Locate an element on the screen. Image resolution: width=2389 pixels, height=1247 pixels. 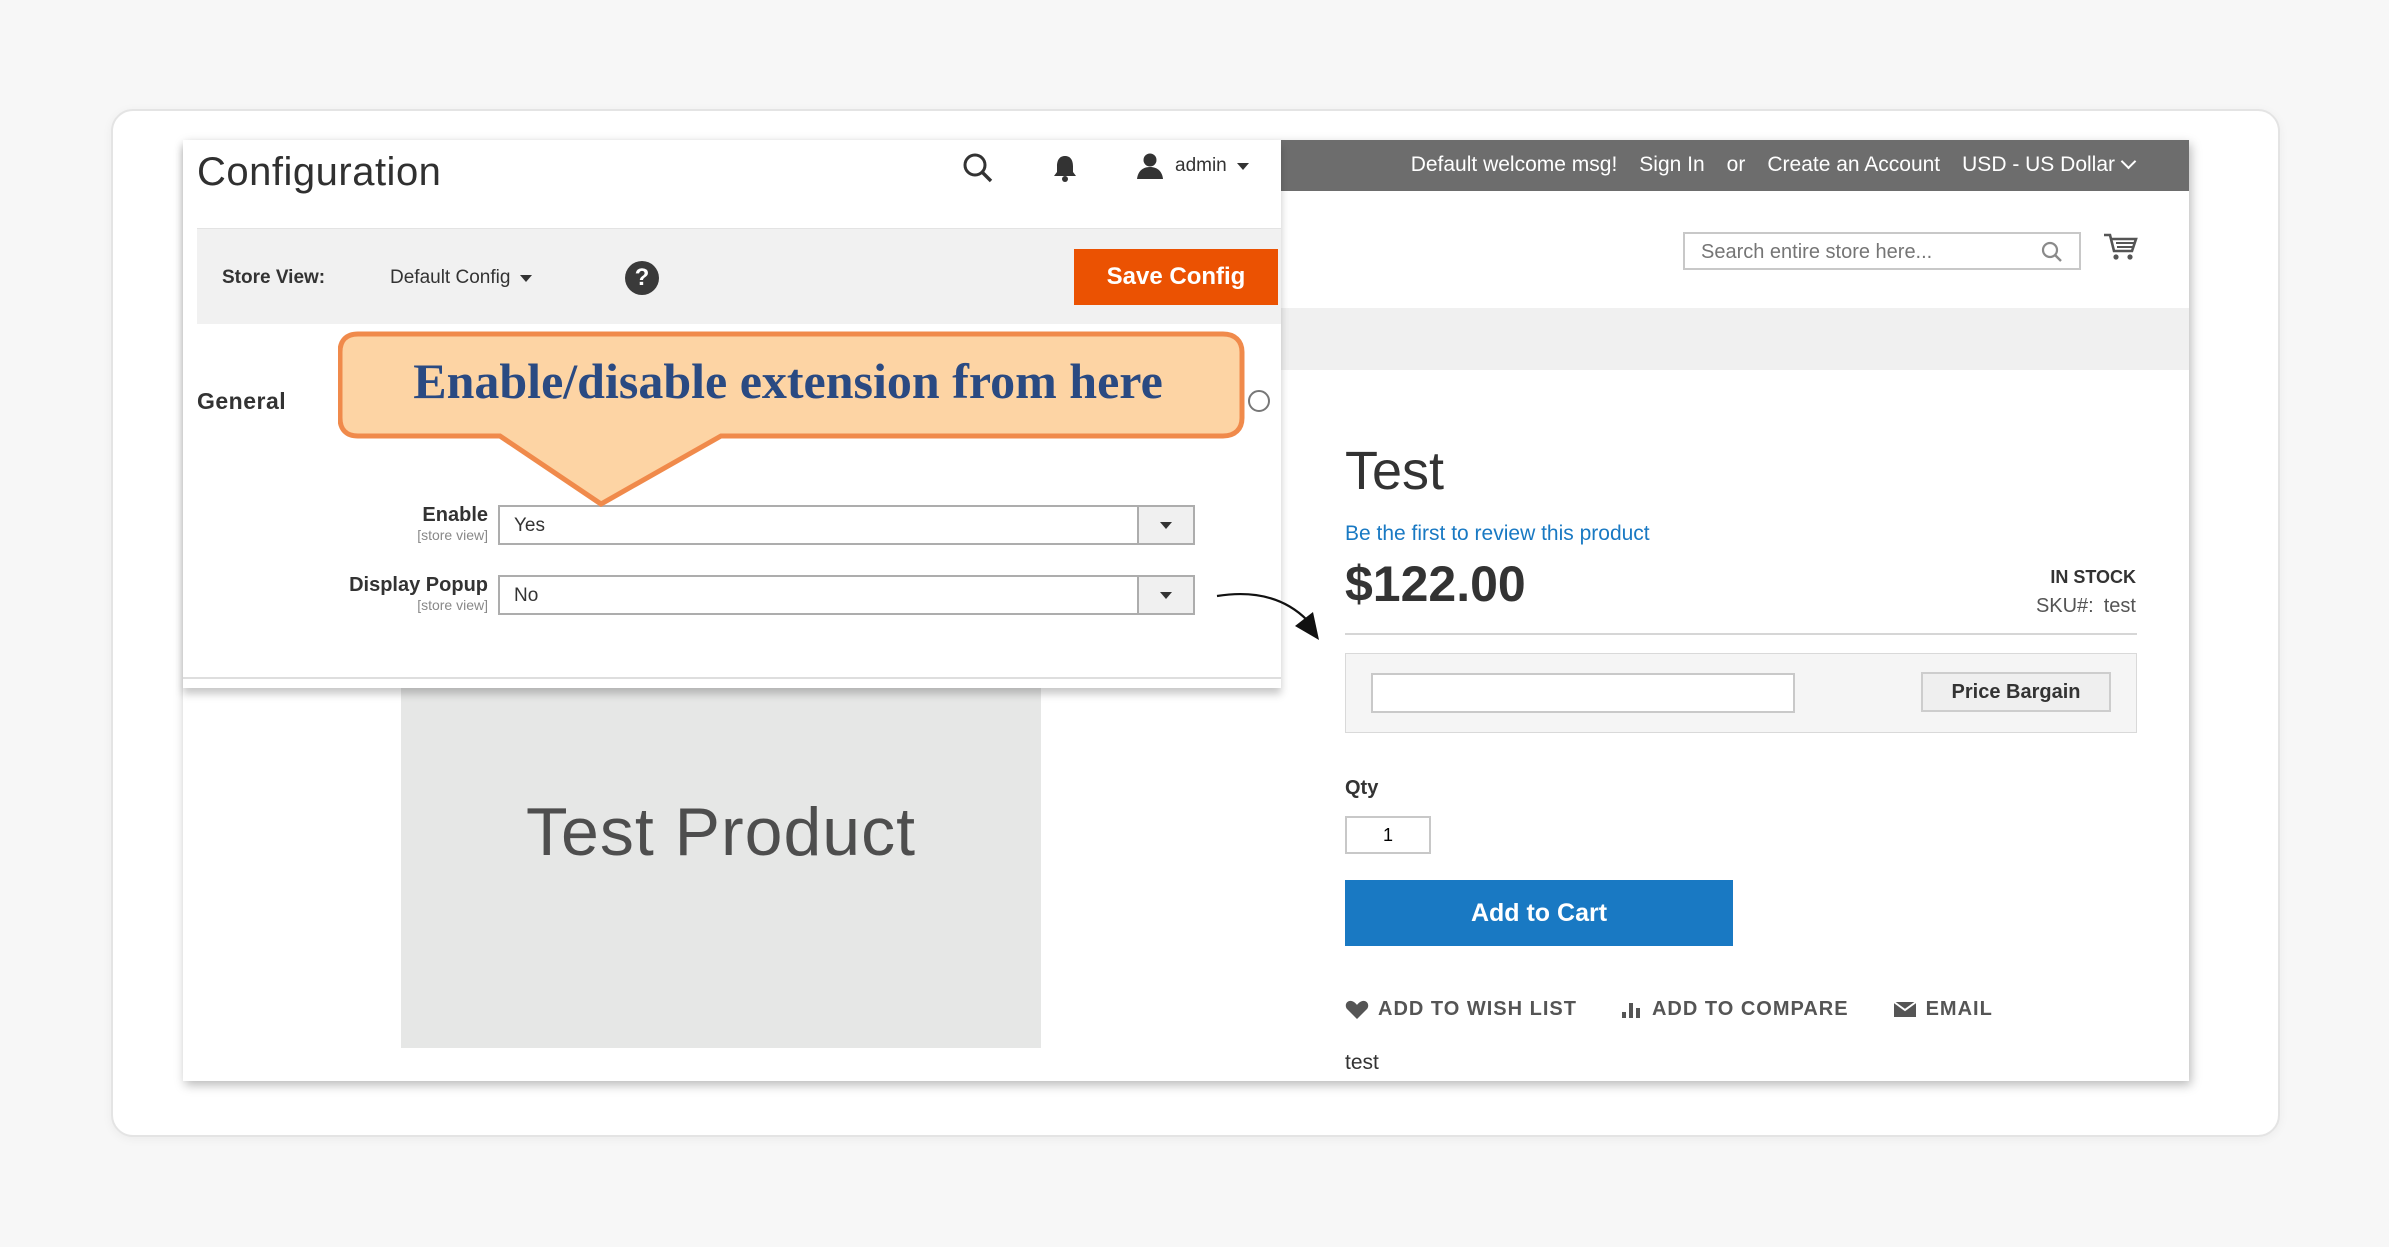
store-search is located at coordinates (1882, 251).